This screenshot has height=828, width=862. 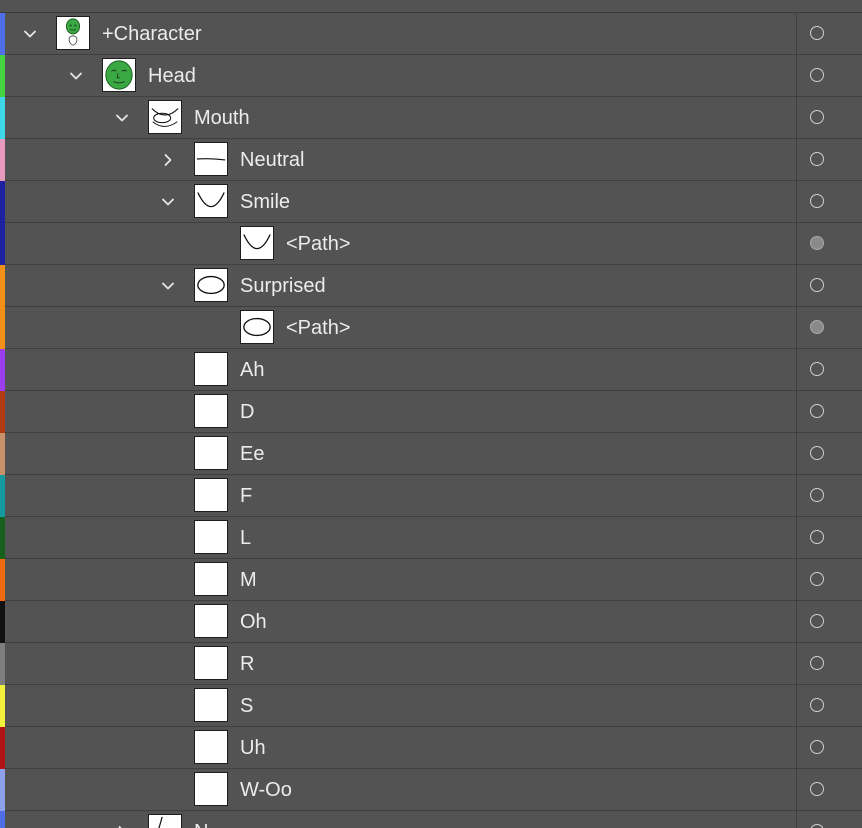 What do you see at coordinates (431, 580) in the screenshot?
I see `layer-row: M` at bounding box center [431, 580].